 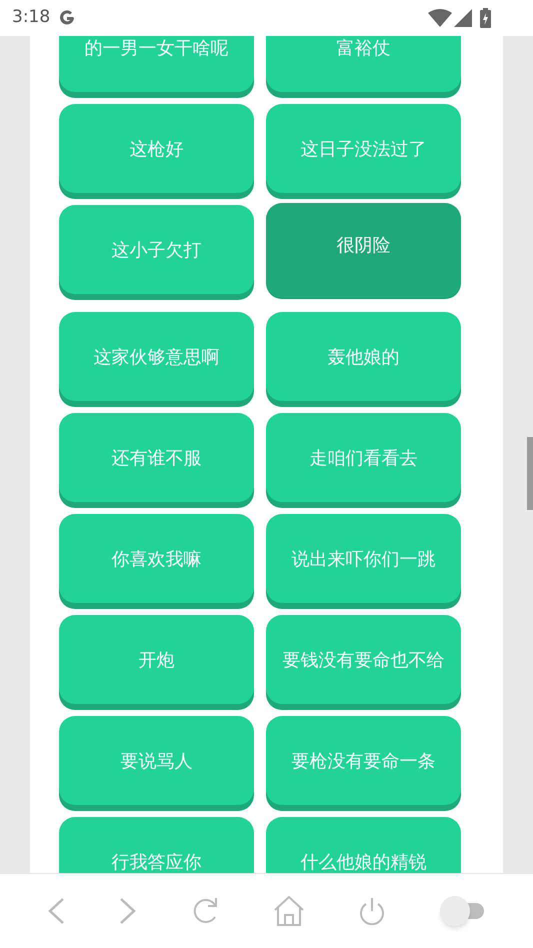 I want to click on phrase-button: 这日子没法过了, so click(x=363, y=148).